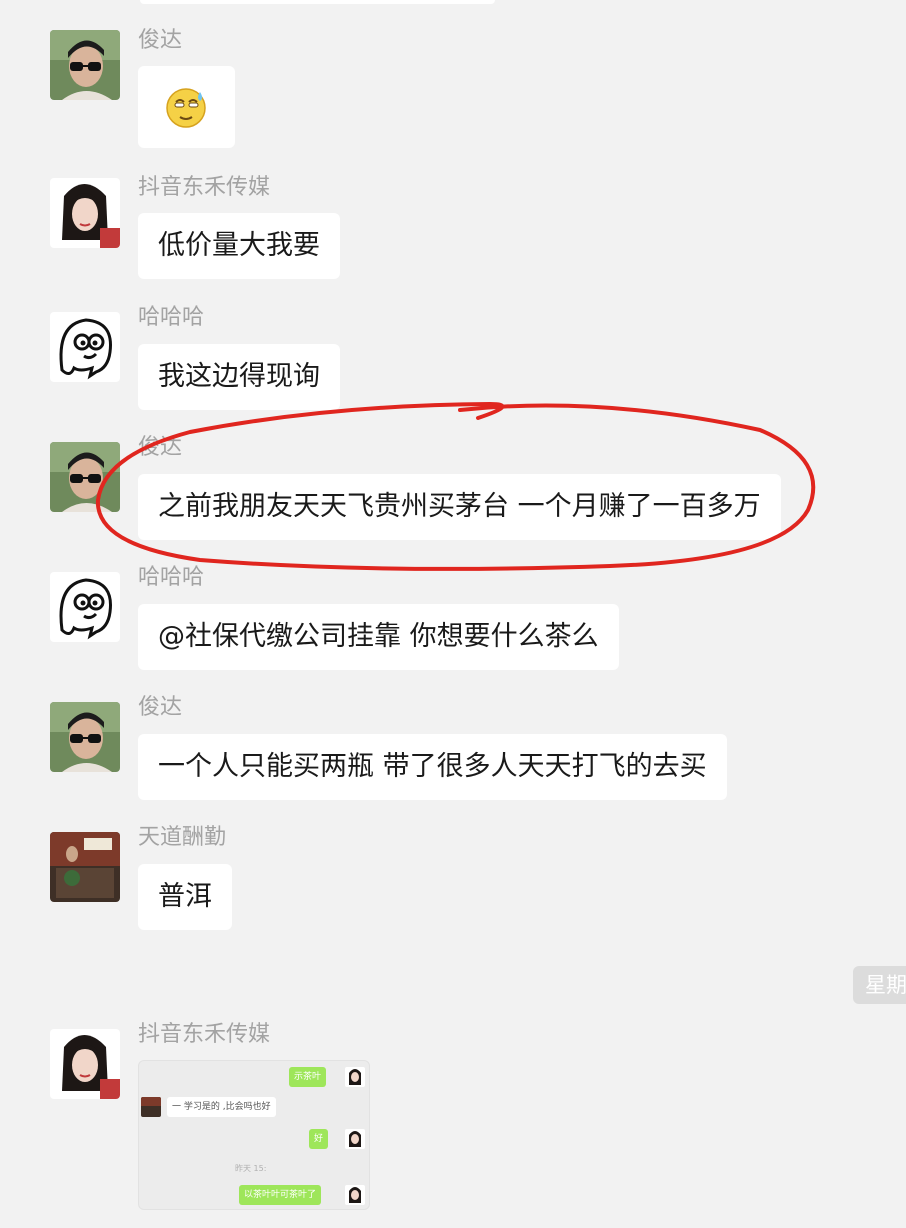 This screenshot has height=1228, width=906. I want to click on message-bubble: 低价量大我要, so click(239, 246).